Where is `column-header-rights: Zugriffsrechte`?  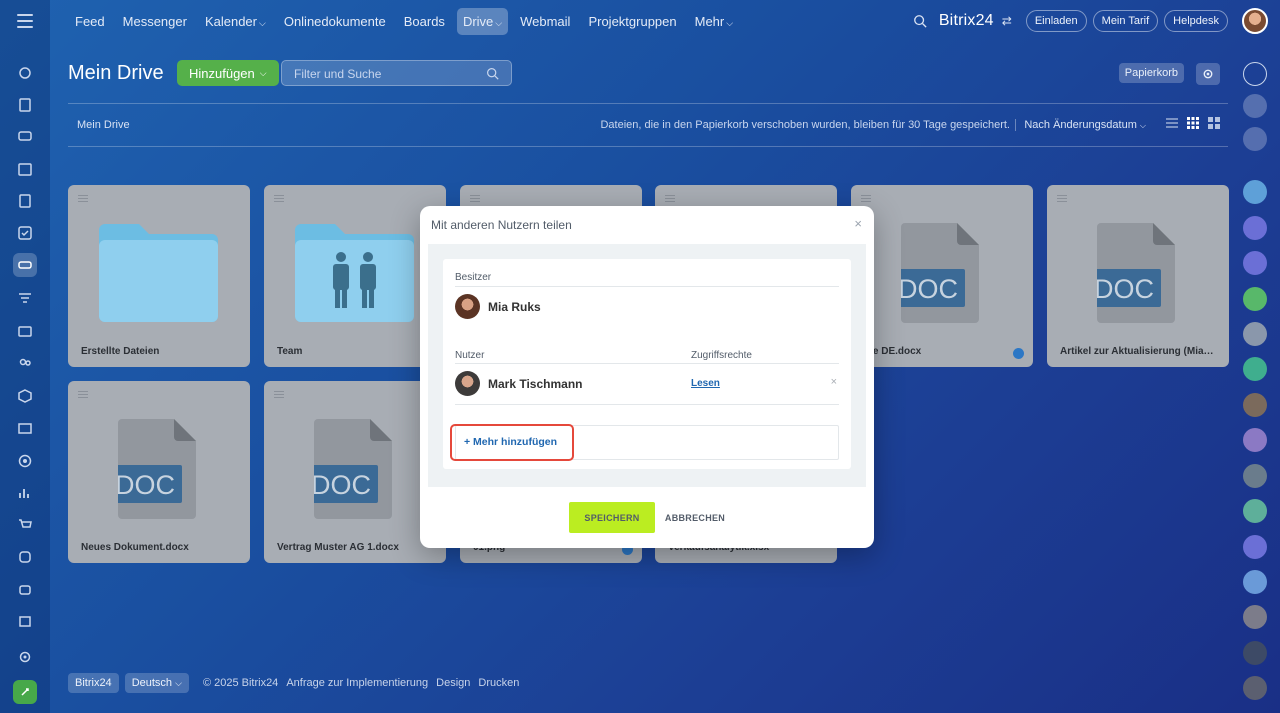
column-header-rights: Zugriffsrechte is located at coordinates (721, 355).